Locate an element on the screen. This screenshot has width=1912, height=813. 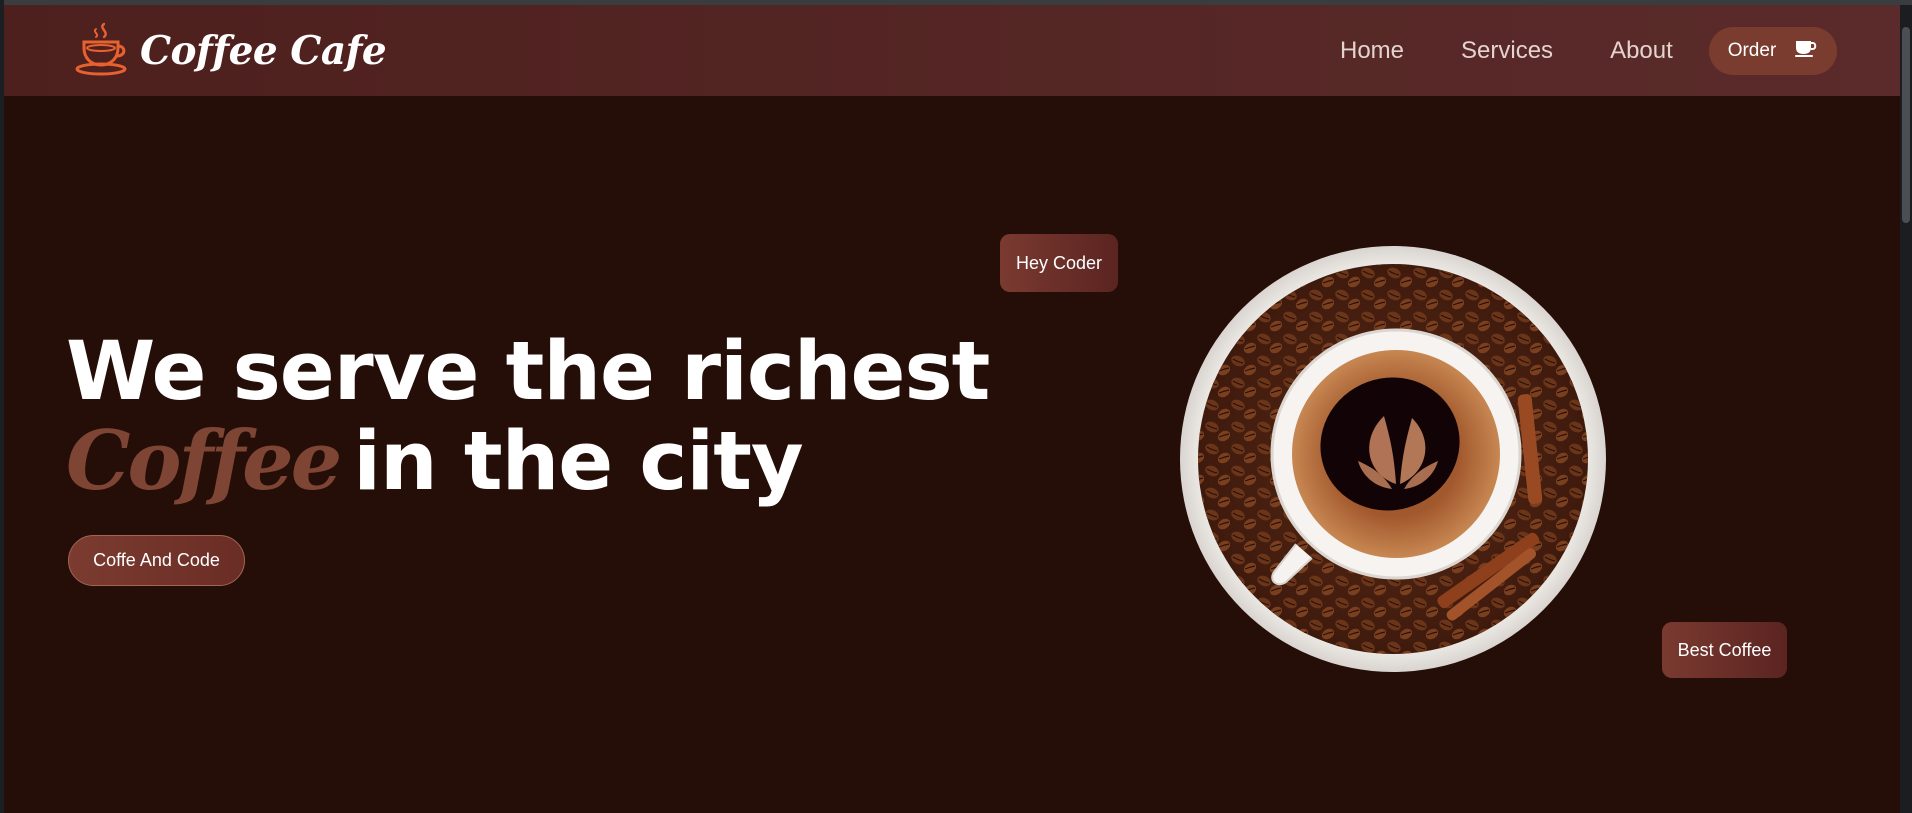
hero-heading-line-2: Coffee in the city is located at coordinates (435, 462).